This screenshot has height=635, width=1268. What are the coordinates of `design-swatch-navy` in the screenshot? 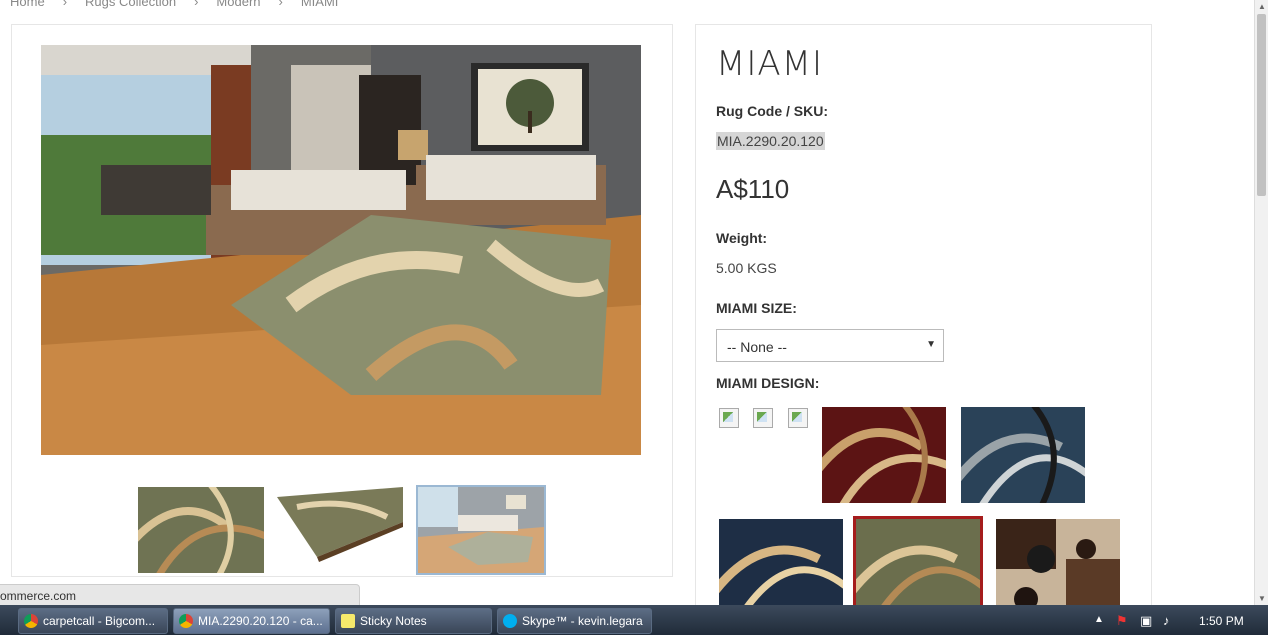 It's located at (781, 567).